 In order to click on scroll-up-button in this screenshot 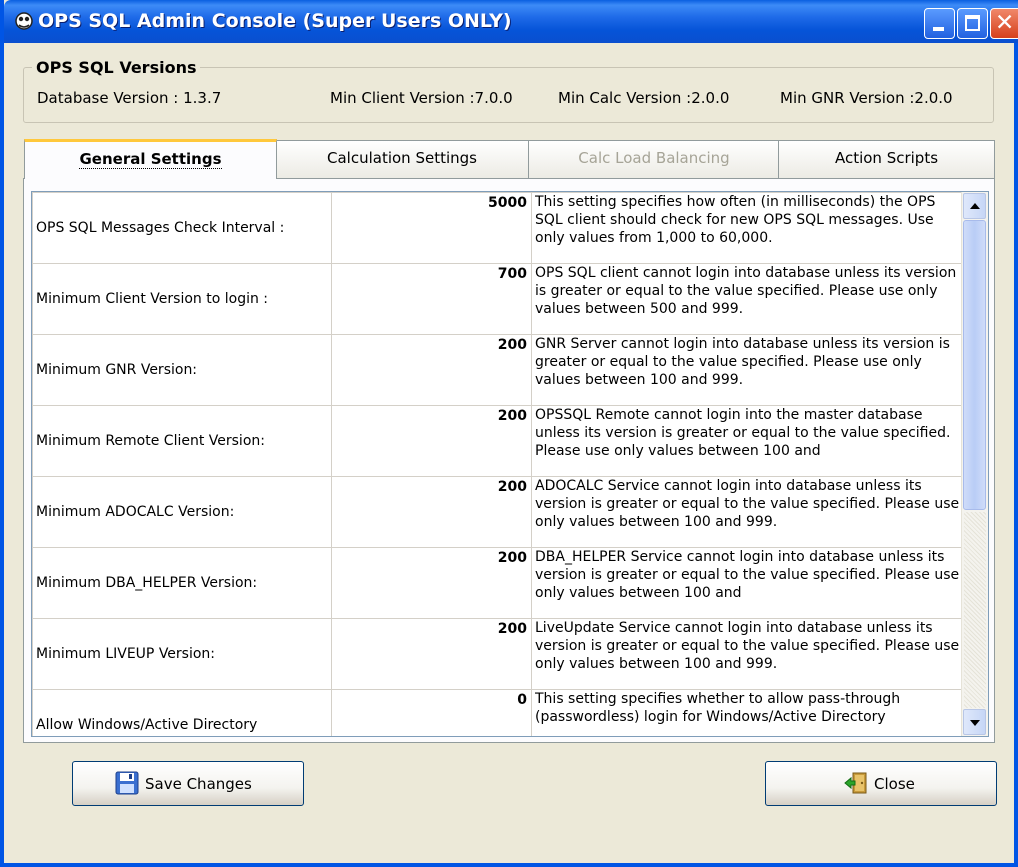, I will do `click(974, 206)`.